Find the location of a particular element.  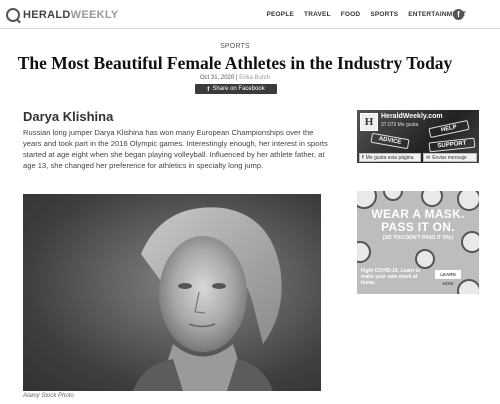

article-category: SPORTS is located at coordinates (235, 46).